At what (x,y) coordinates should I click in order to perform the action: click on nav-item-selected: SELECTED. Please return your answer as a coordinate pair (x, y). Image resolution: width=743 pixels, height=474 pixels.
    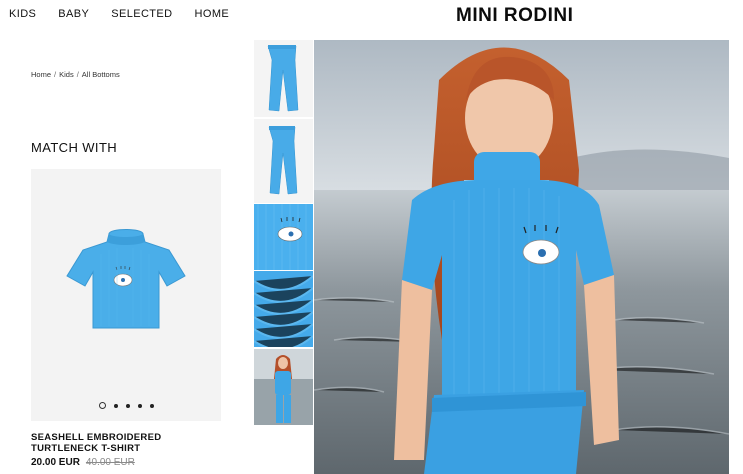
    Looking at the image, I should click on (141, 14).